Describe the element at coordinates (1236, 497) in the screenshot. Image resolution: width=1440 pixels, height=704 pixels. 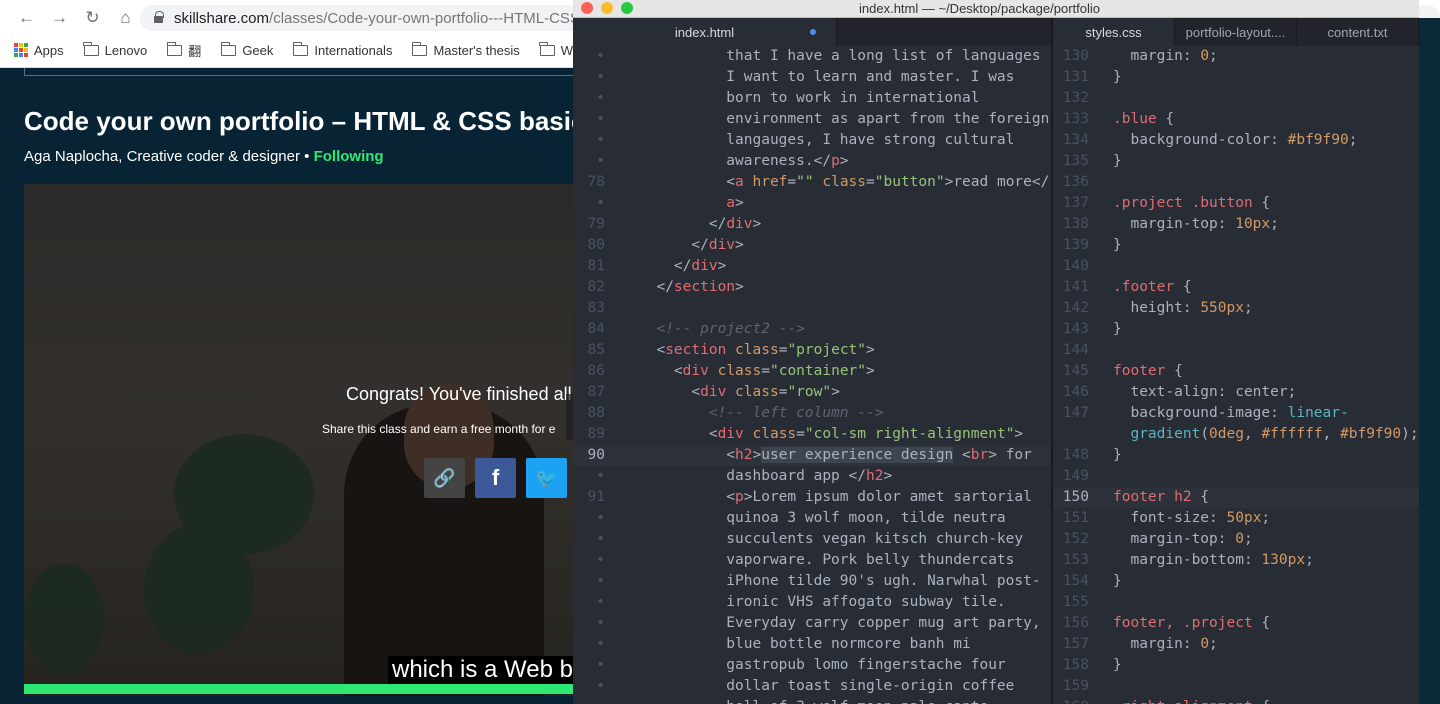
I see `code-line: 150 footer h2 {` at that location.